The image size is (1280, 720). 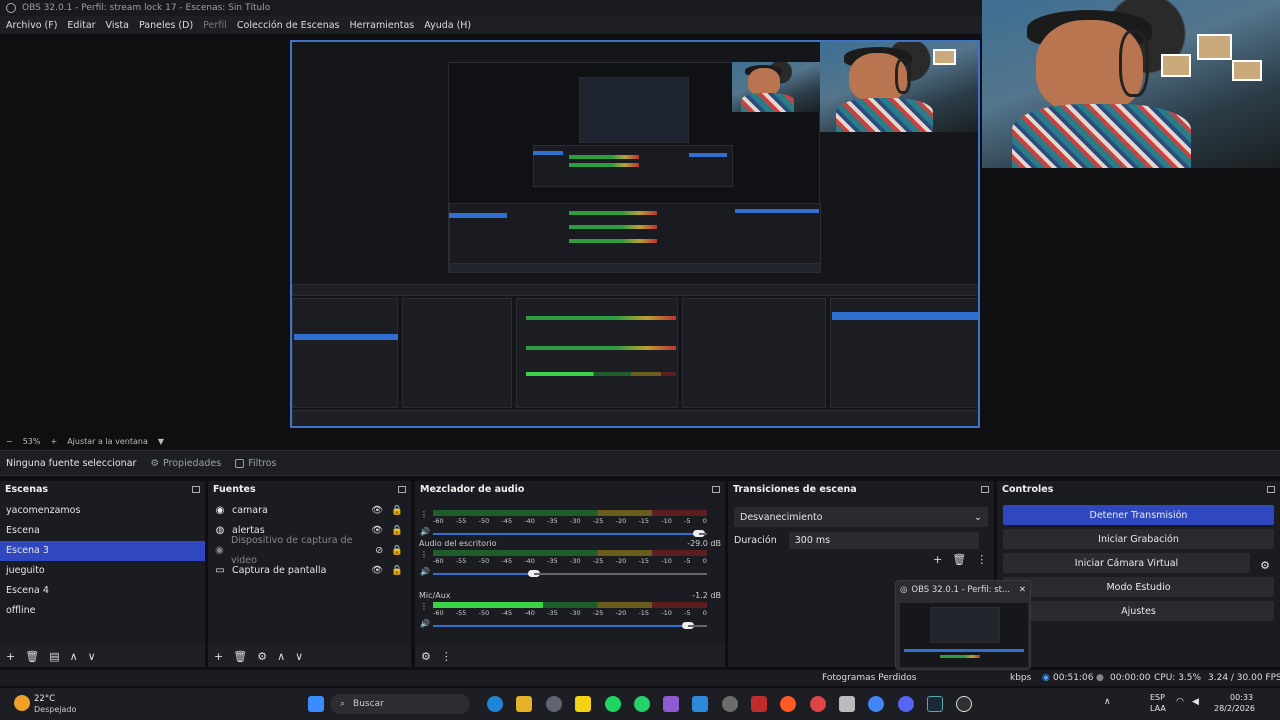 I want to click on properties-button: ⚙ Propiedades, so click(x=185, y=463).